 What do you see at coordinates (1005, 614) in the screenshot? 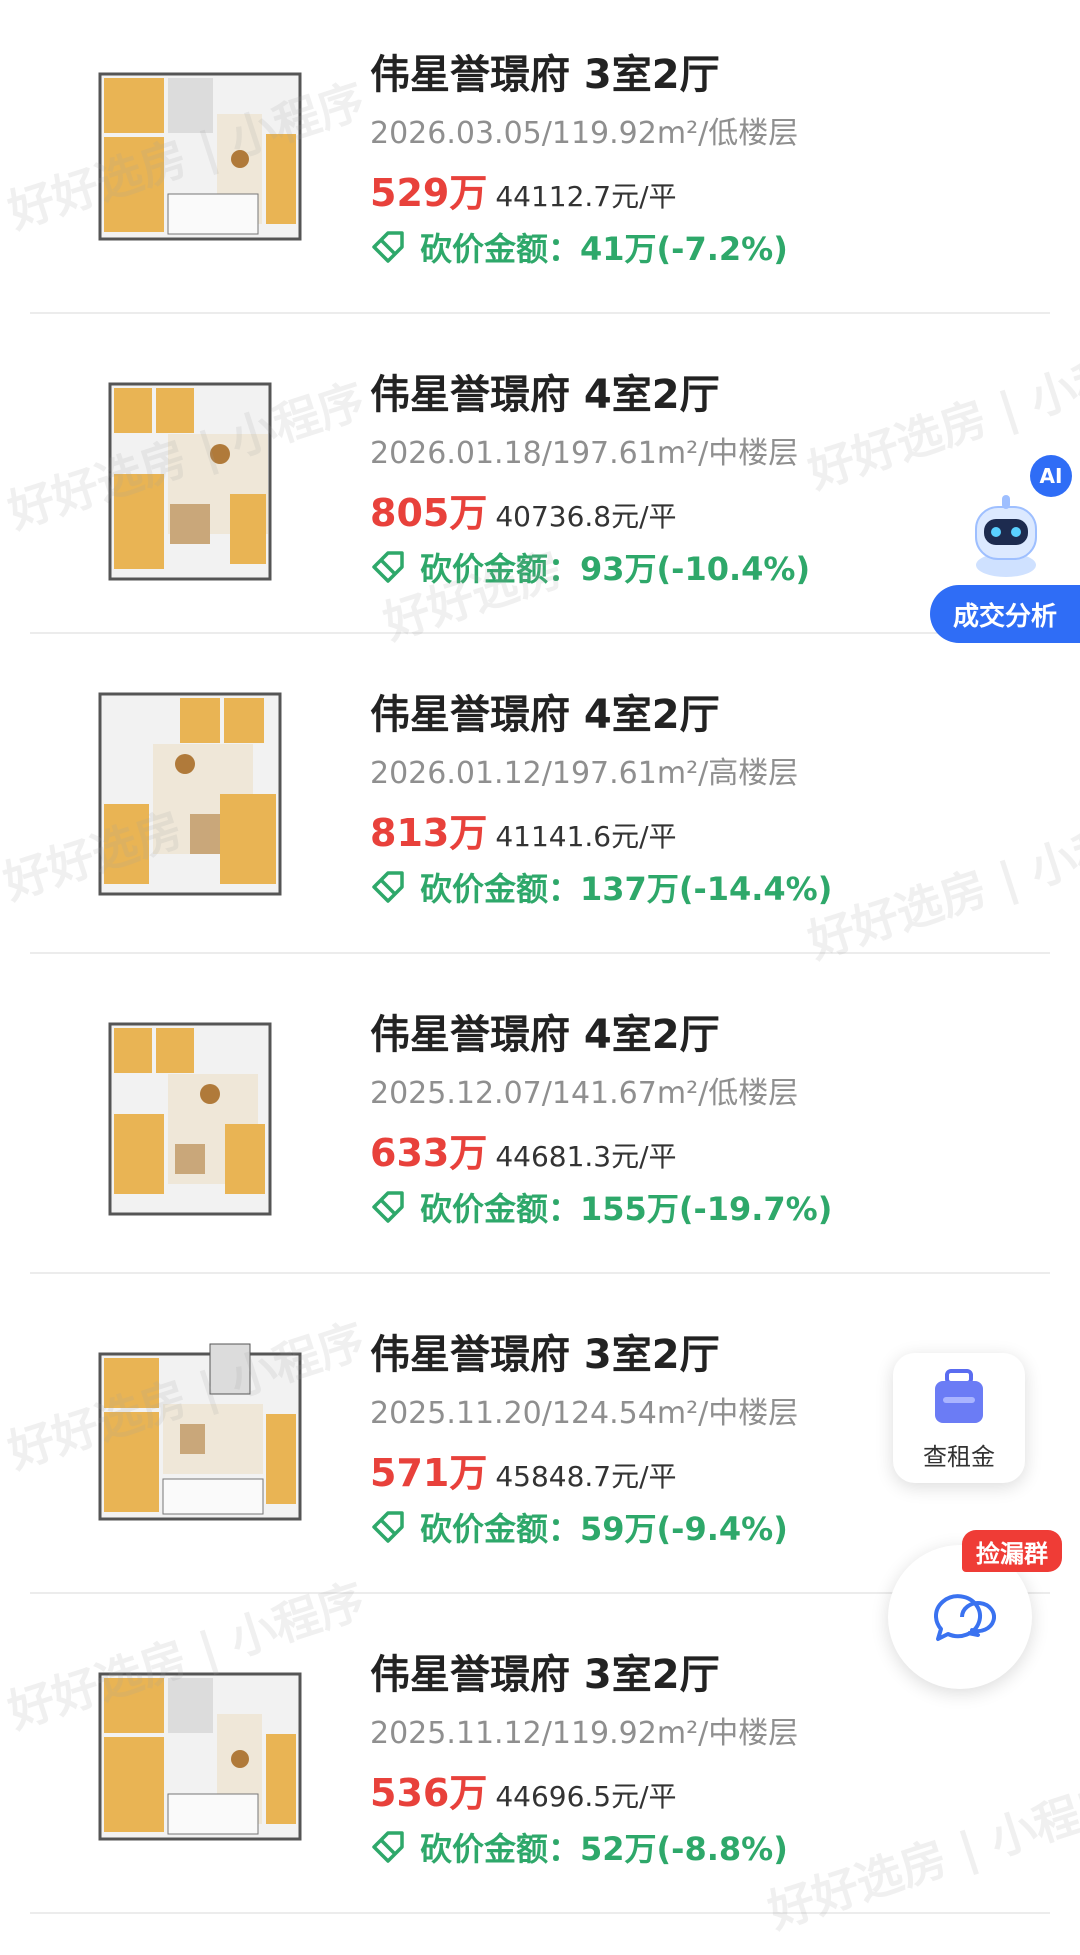
I see `deal-analysis-button: 成交分析` at bounding box center [1005, 614].